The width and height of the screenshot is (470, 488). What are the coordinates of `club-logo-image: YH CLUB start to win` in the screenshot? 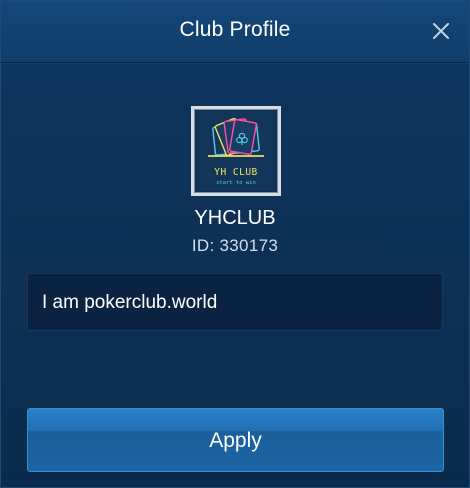 It's located at (236, 151).